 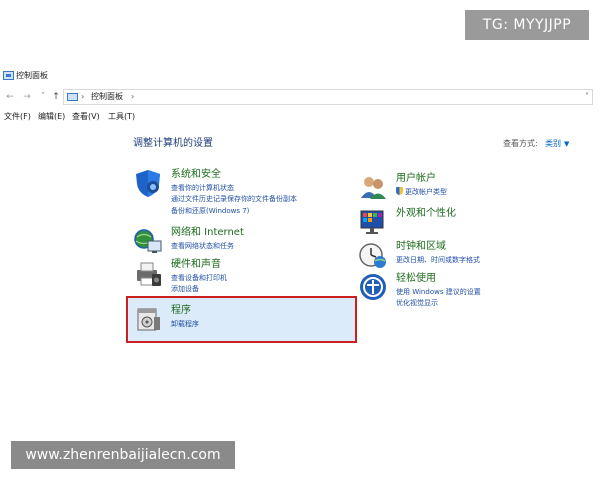 What do you see at coordinates (10, 97) in the screenshot?
I see `back-arrow-icon: ←` at bounding box center [10, 97].